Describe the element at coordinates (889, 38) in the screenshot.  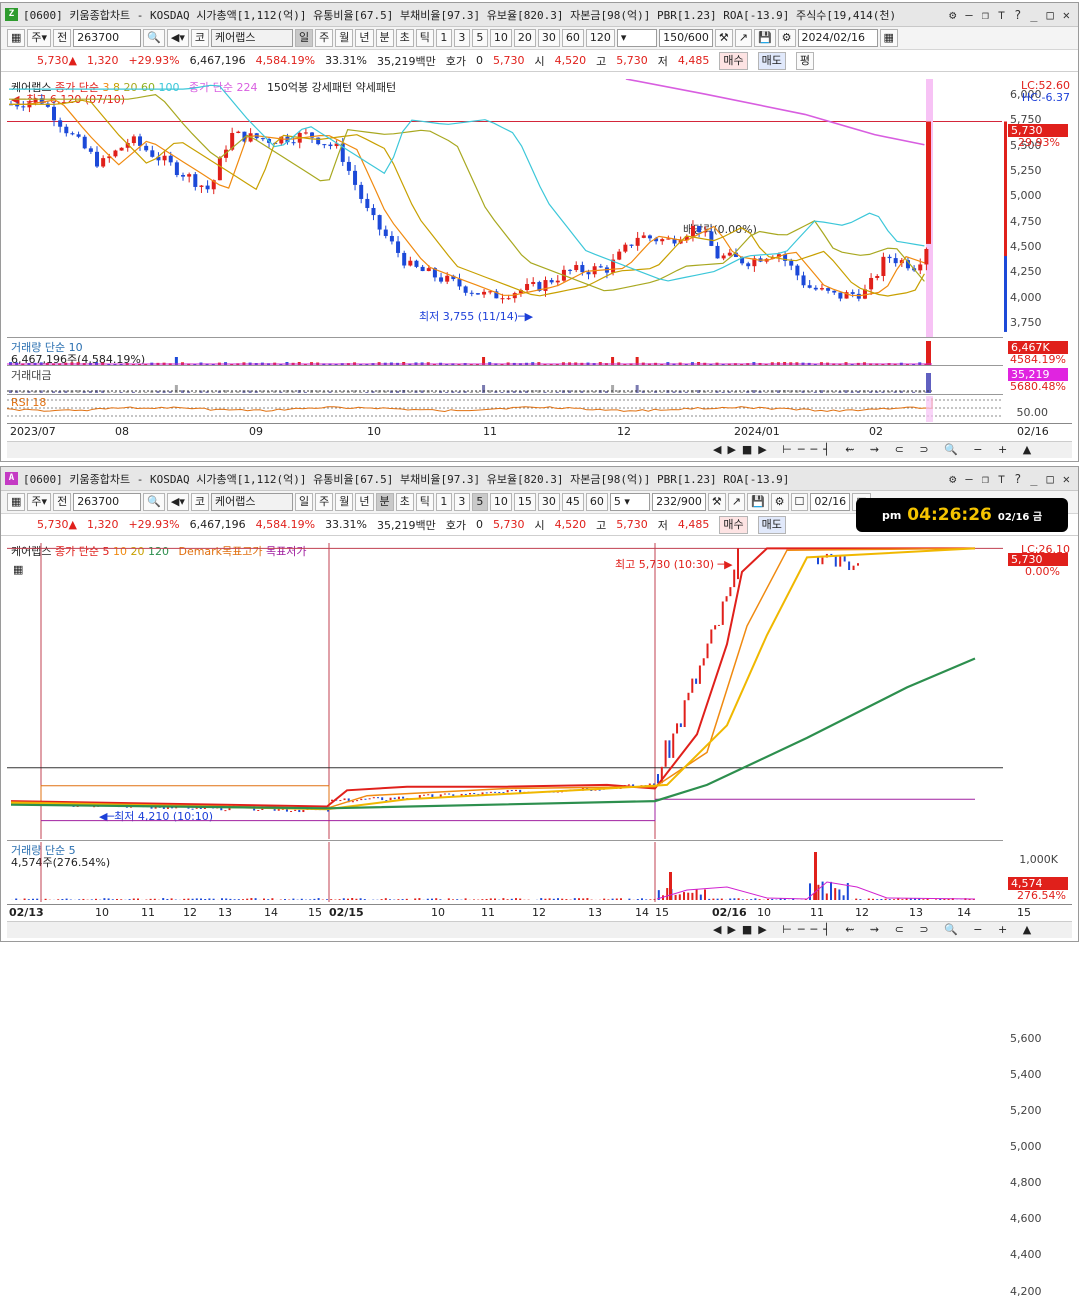
I see `calendar-icon: ▦` at that location.